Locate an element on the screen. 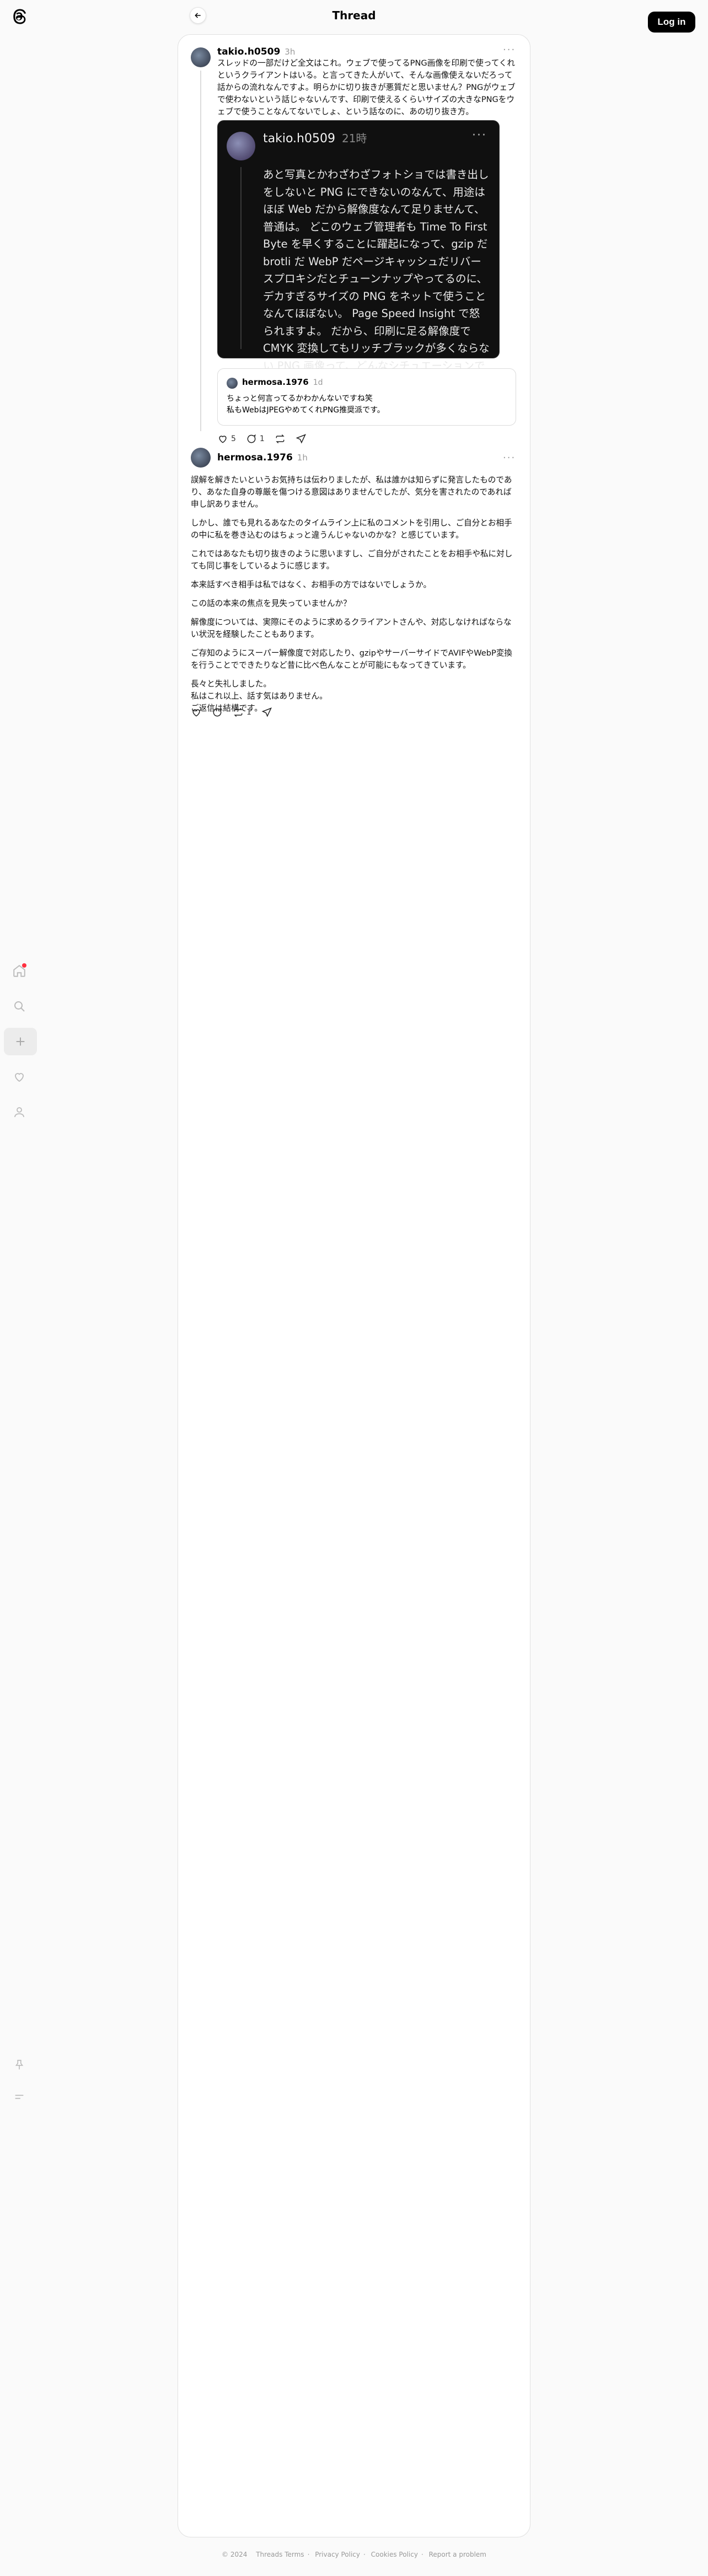 This screenshot has width=708, height=2576. footer-link-terms: Threads Terms is located at coordinates (280, 2554).